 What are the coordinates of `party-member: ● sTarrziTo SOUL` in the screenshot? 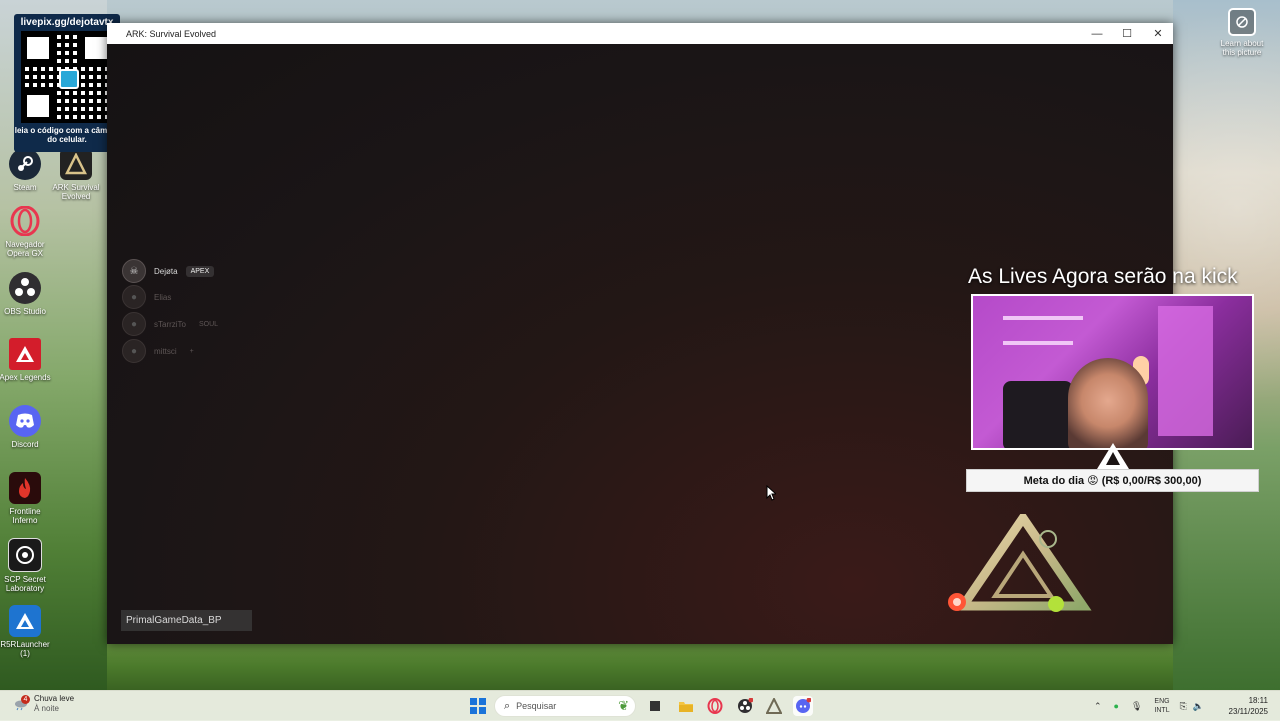 It's located at (172, 324).